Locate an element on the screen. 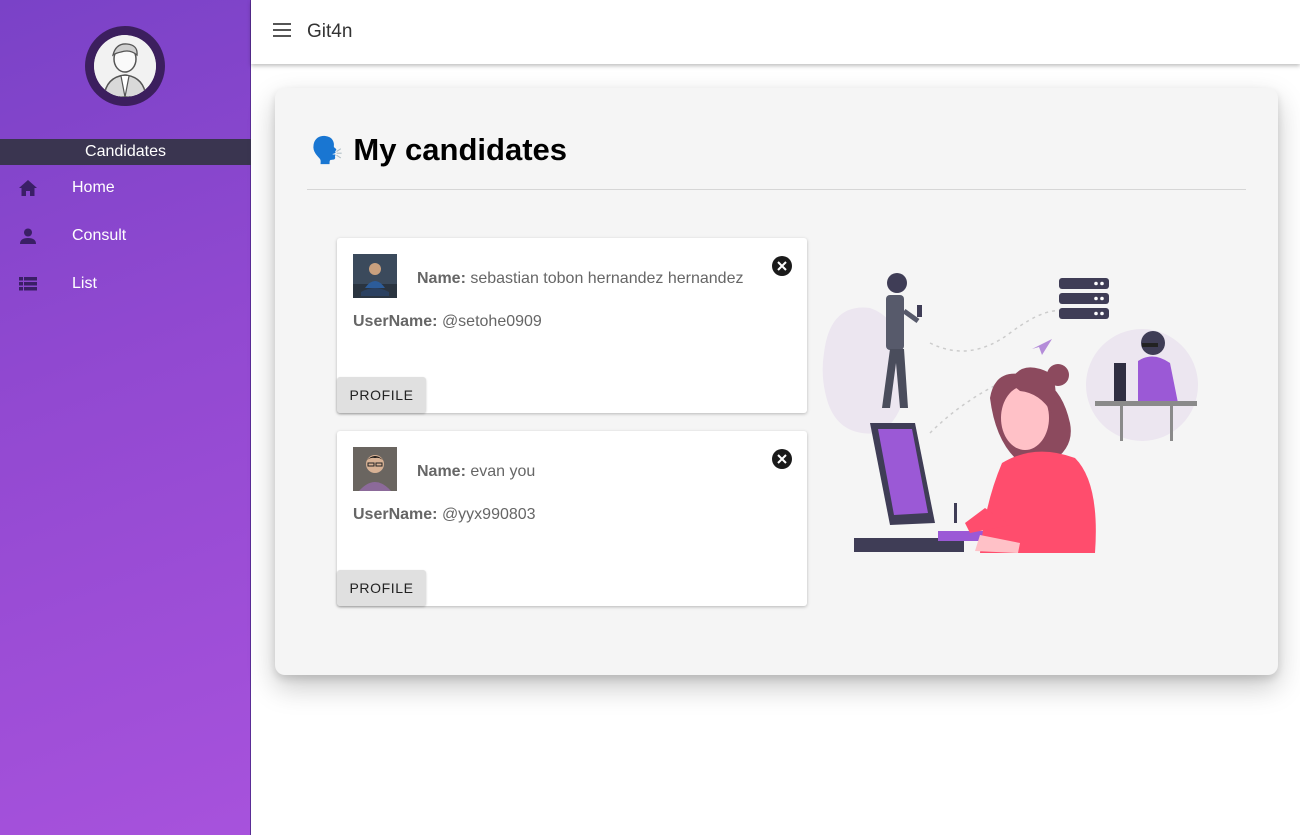 Image resolution: width=1300 pixels, height=835 pixels. sidebar-item-consult: Consult is located at coordinates (125, 236).